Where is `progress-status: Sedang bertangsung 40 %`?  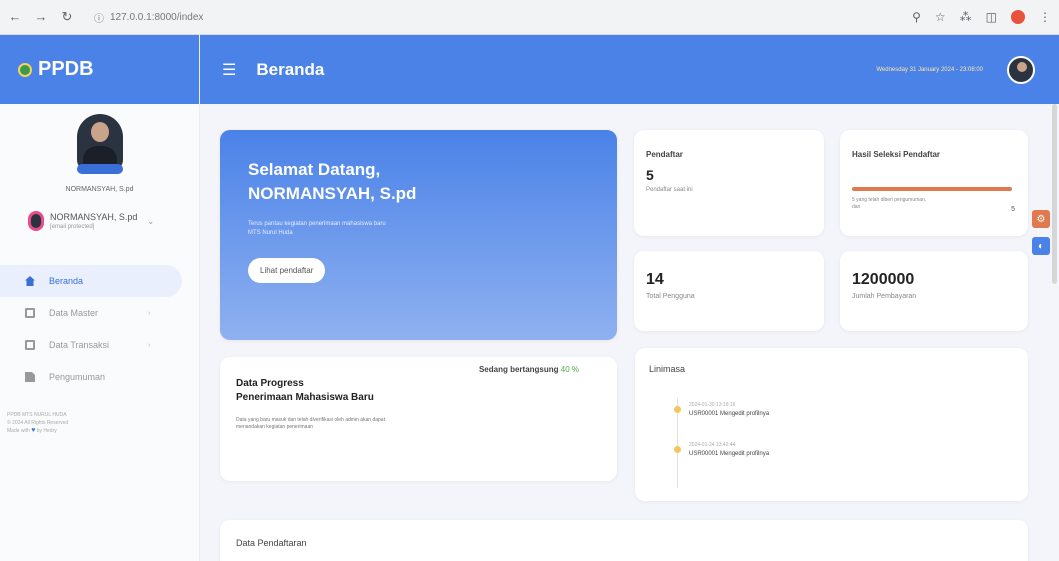
progress-status: Sedang bertangsung 40 % is located at coordinates (529, 369).